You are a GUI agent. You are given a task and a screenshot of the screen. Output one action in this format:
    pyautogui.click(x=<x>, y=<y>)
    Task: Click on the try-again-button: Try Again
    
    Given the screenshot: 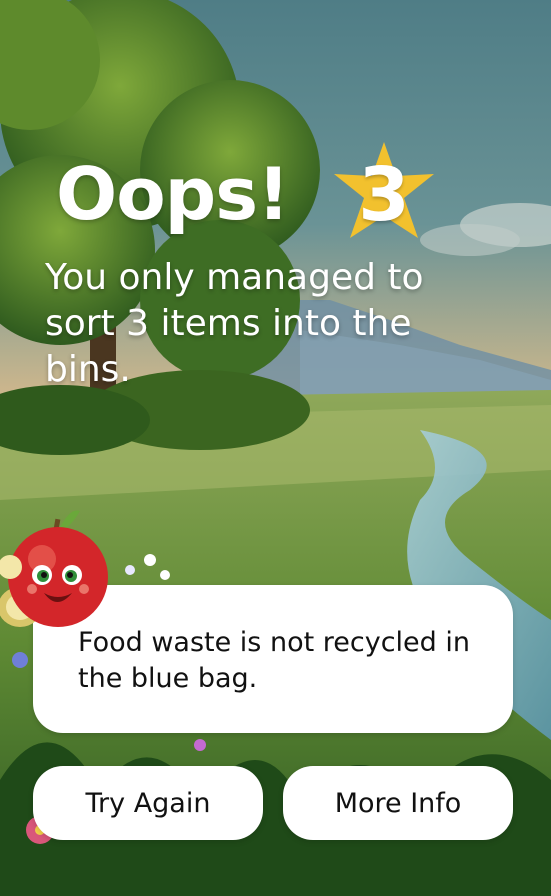 What is the action you would take?
    pyautogui.click(x=148, y=803)
    